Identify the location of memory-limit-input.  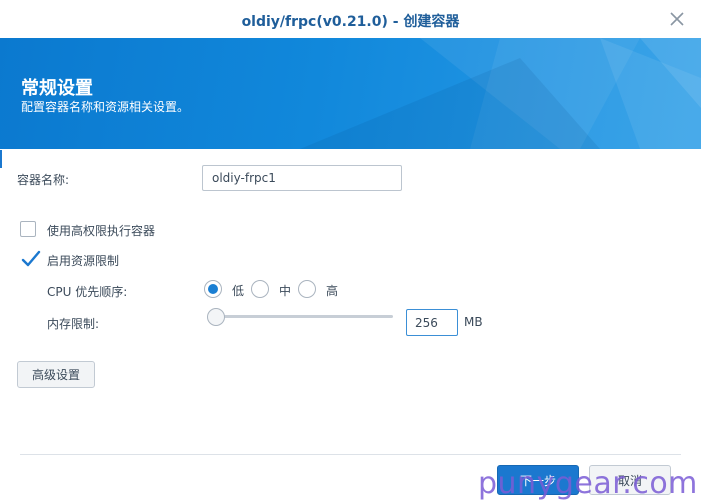
(432, 322).